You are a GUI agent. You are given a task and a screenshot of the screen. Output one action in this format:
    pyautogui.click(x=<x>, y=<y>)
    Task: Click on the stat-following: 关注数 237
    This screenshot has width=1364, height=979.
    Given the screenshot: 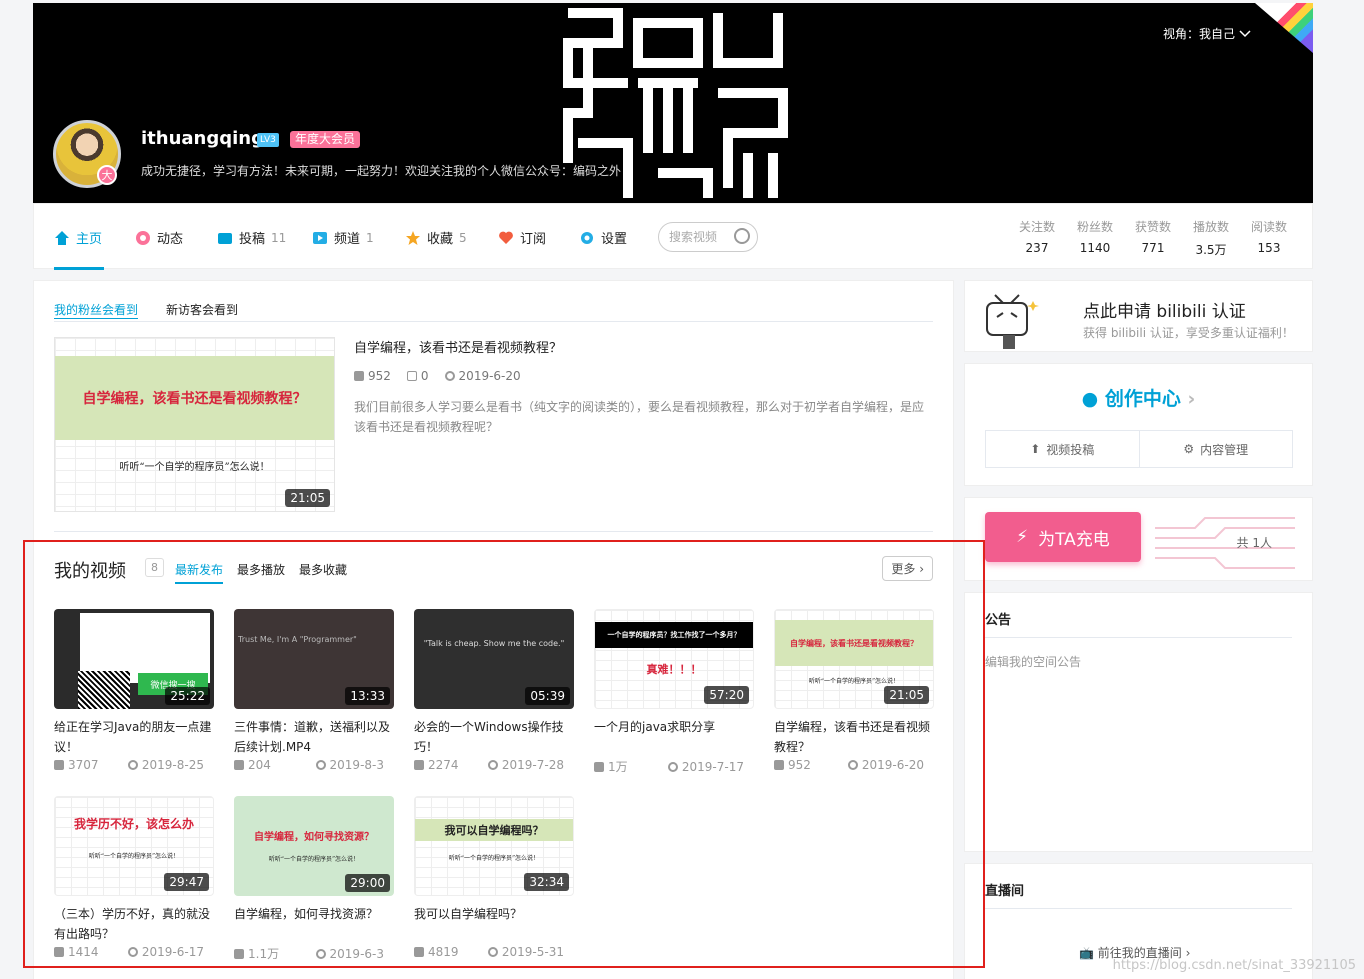 What is the action you would take?
    pyautogui.click(x=1037, y=238)
    